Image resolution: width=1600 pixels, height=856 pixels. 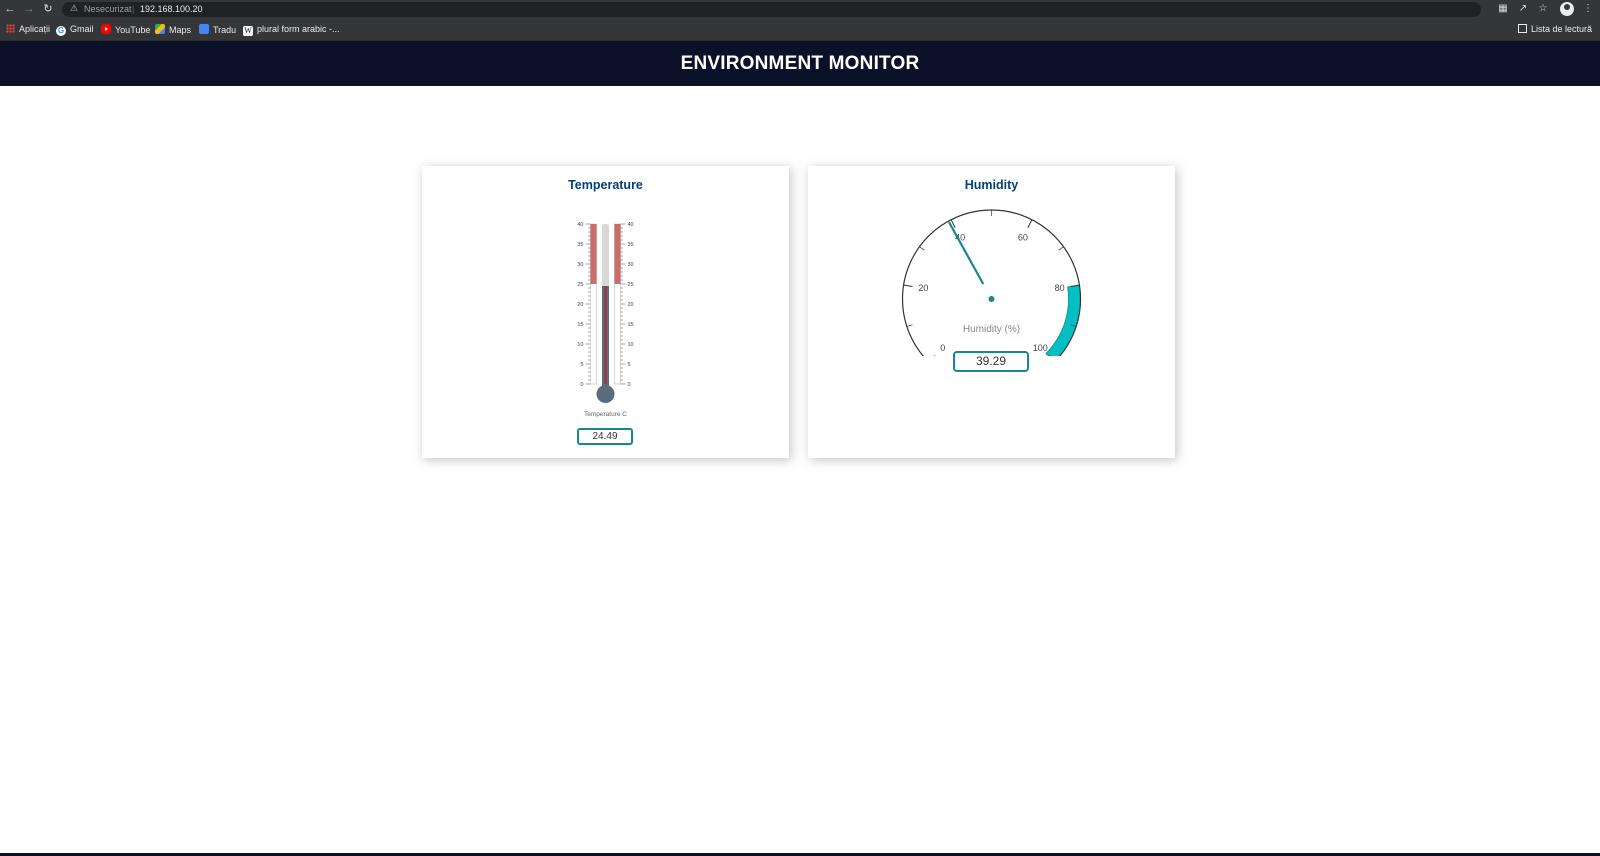 I want to click on left-tick-label: 20, so click(x=580, y=305).